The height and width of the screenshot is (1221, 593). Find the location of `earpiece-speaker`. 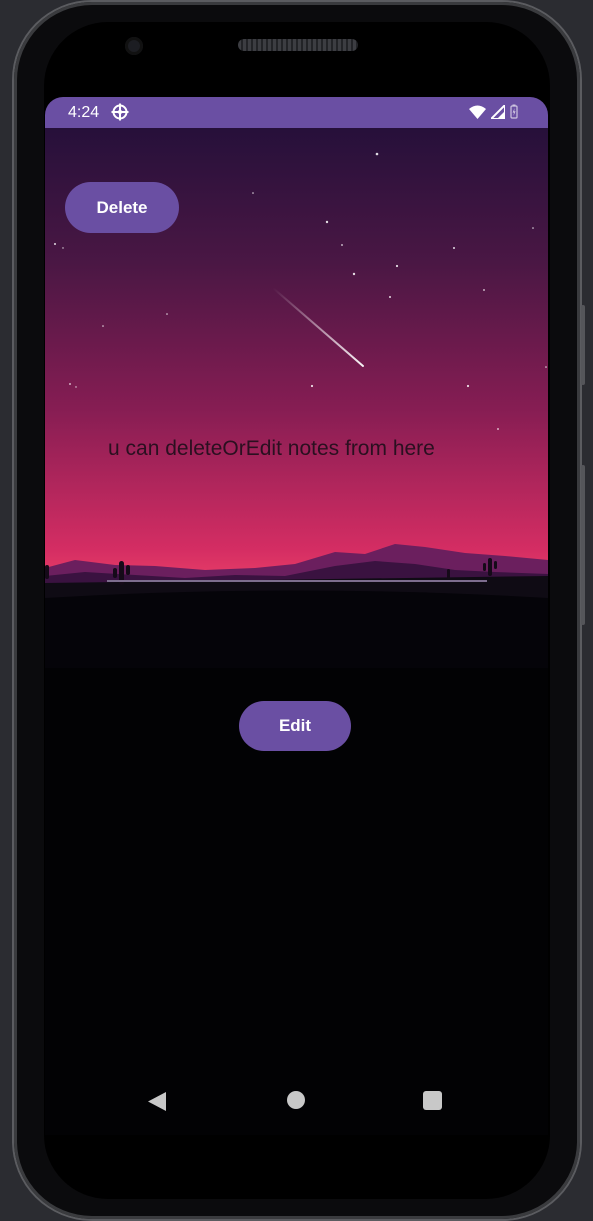

earpiece-speaker is located at coordinates (298, 45).